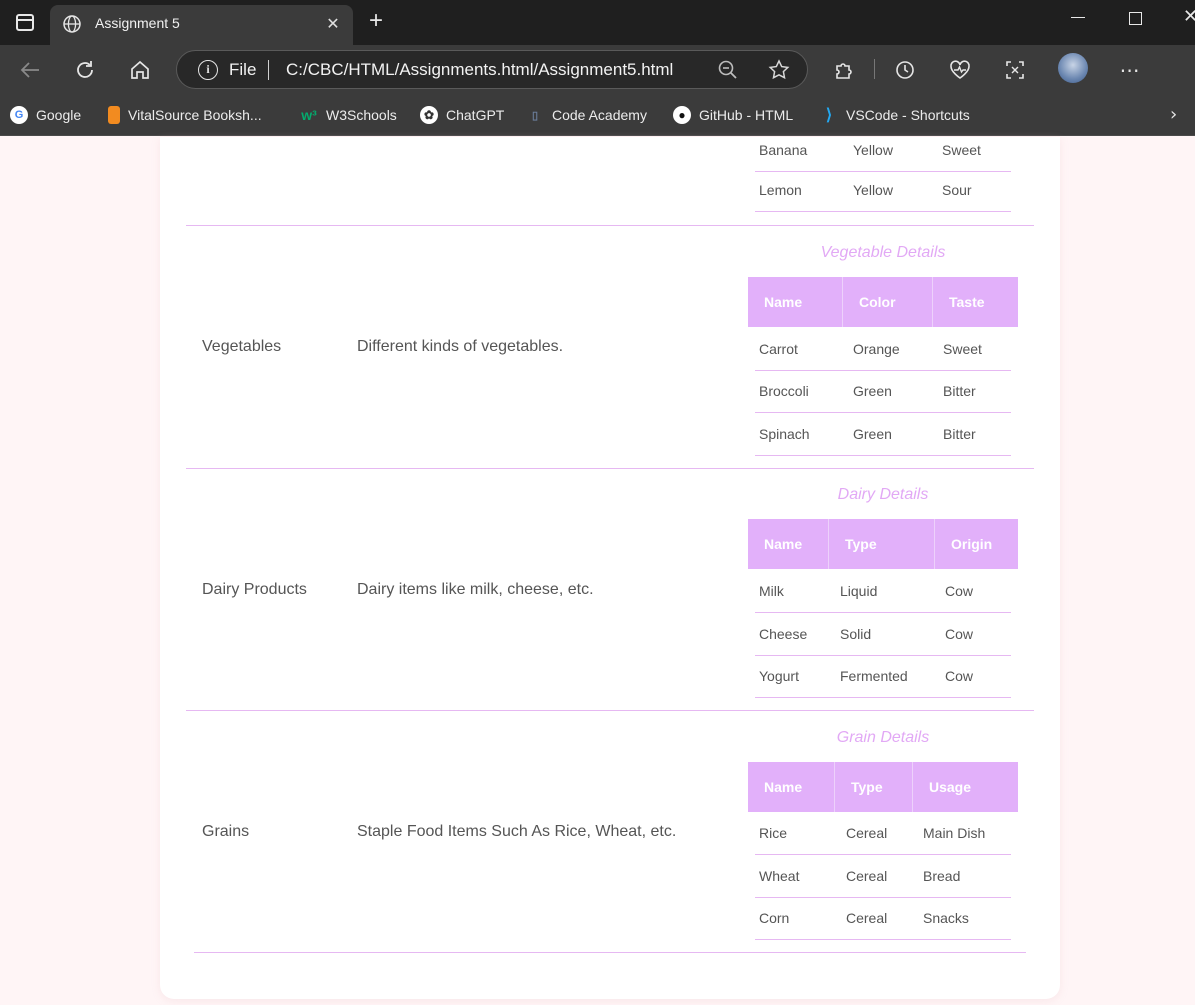 This screenshot has height=1005, width=1195. What do you see at coordinates (535, 115) in the screenshot?
I see `codeacademy-icon: ▯` at bounding box center [535, 115].